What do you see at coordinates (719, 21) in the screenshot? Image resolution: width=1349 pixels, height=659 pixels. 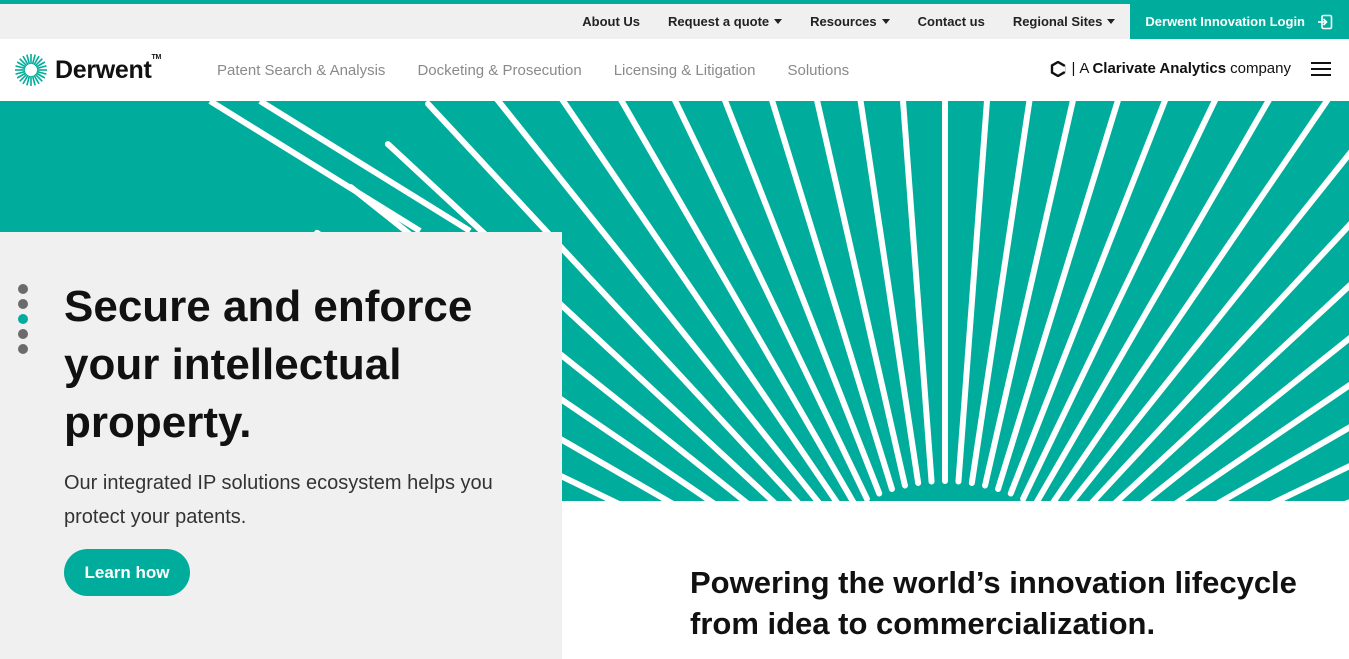 I see `utility-request-quote-label: Request a quote` at bounding box center [719, 21].